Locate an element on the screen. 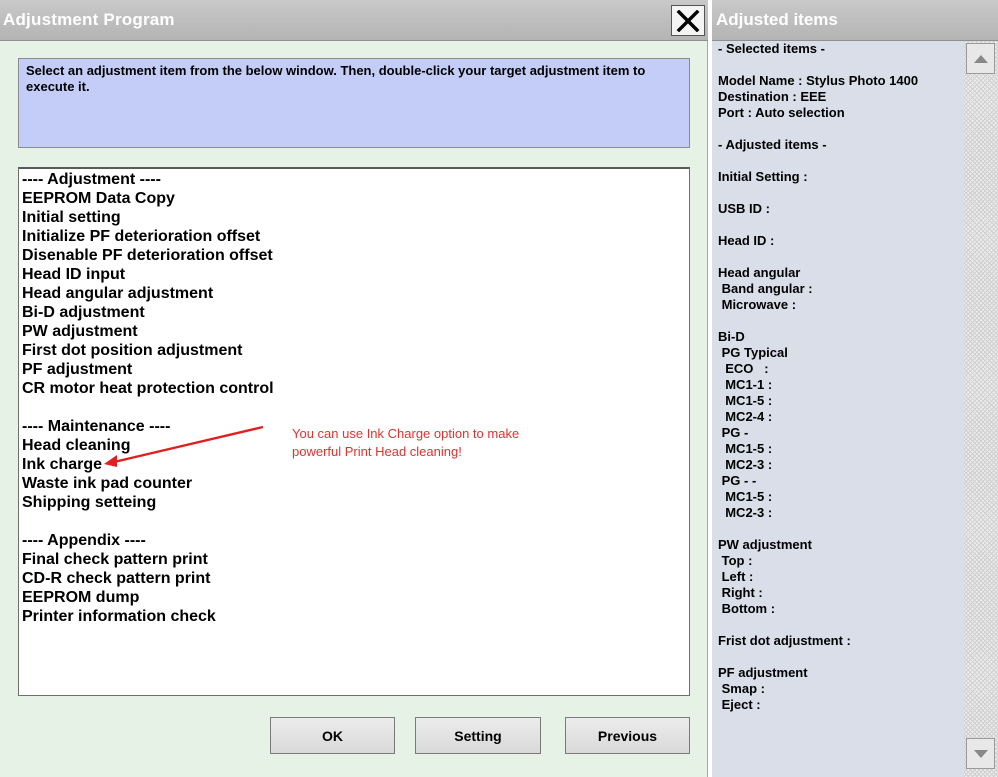 Image resolution: width=998 pixels, height=777 pixels. list-item: CD-R check pattern print is located at coordinates (116, 578).